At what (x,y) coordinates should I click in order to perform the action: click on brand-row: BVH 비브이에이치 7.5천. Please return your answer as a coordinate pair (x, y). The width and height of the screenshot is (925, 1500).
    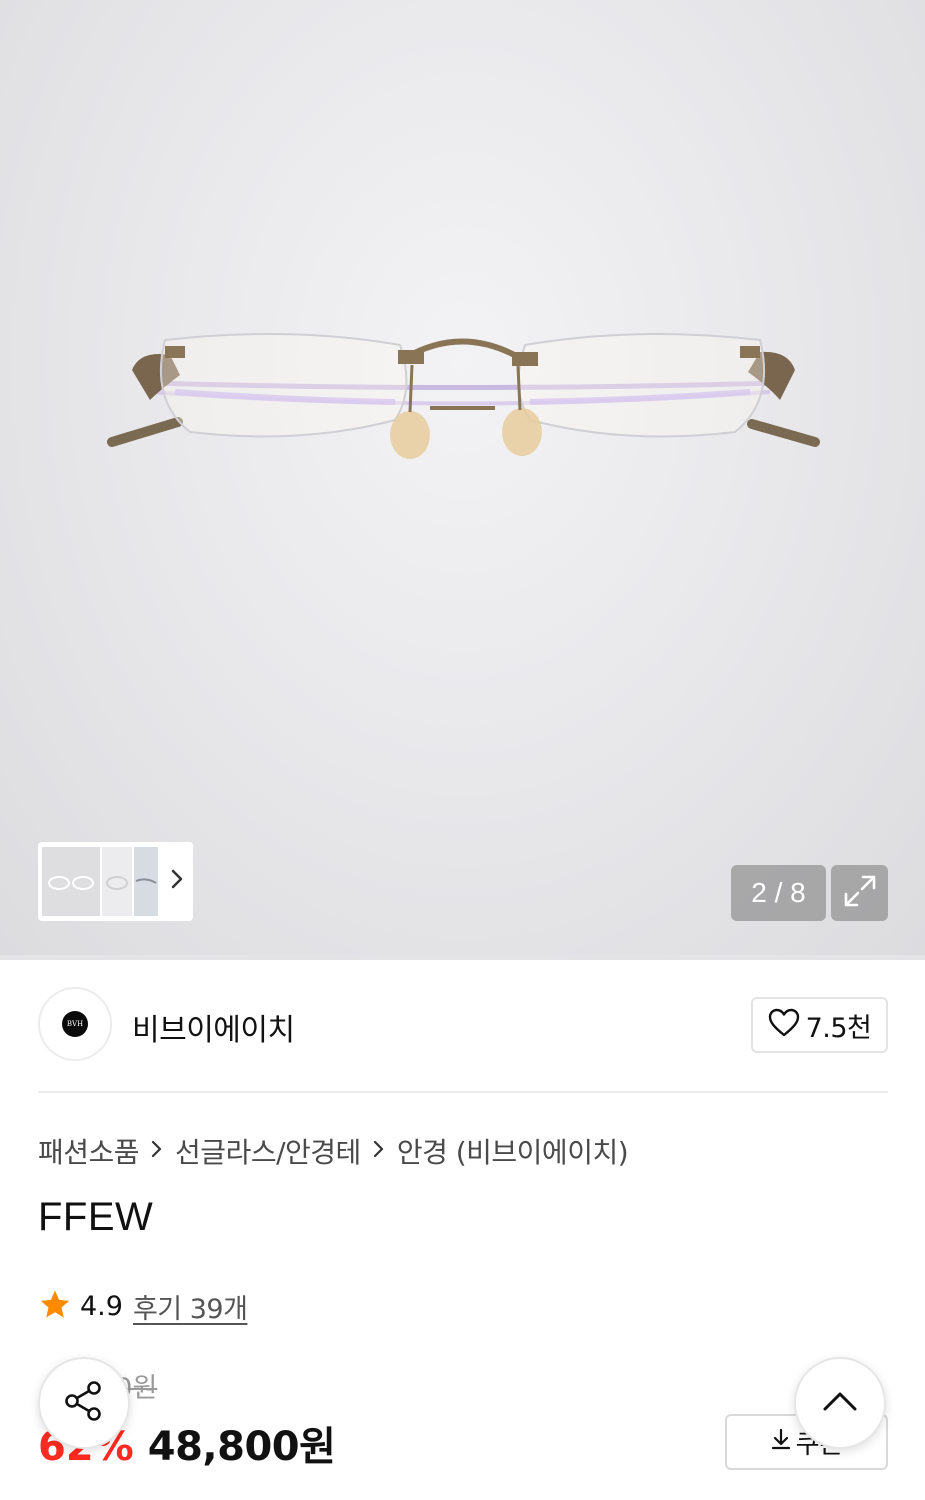
    Looking at the image, I should click on (463, 1025).